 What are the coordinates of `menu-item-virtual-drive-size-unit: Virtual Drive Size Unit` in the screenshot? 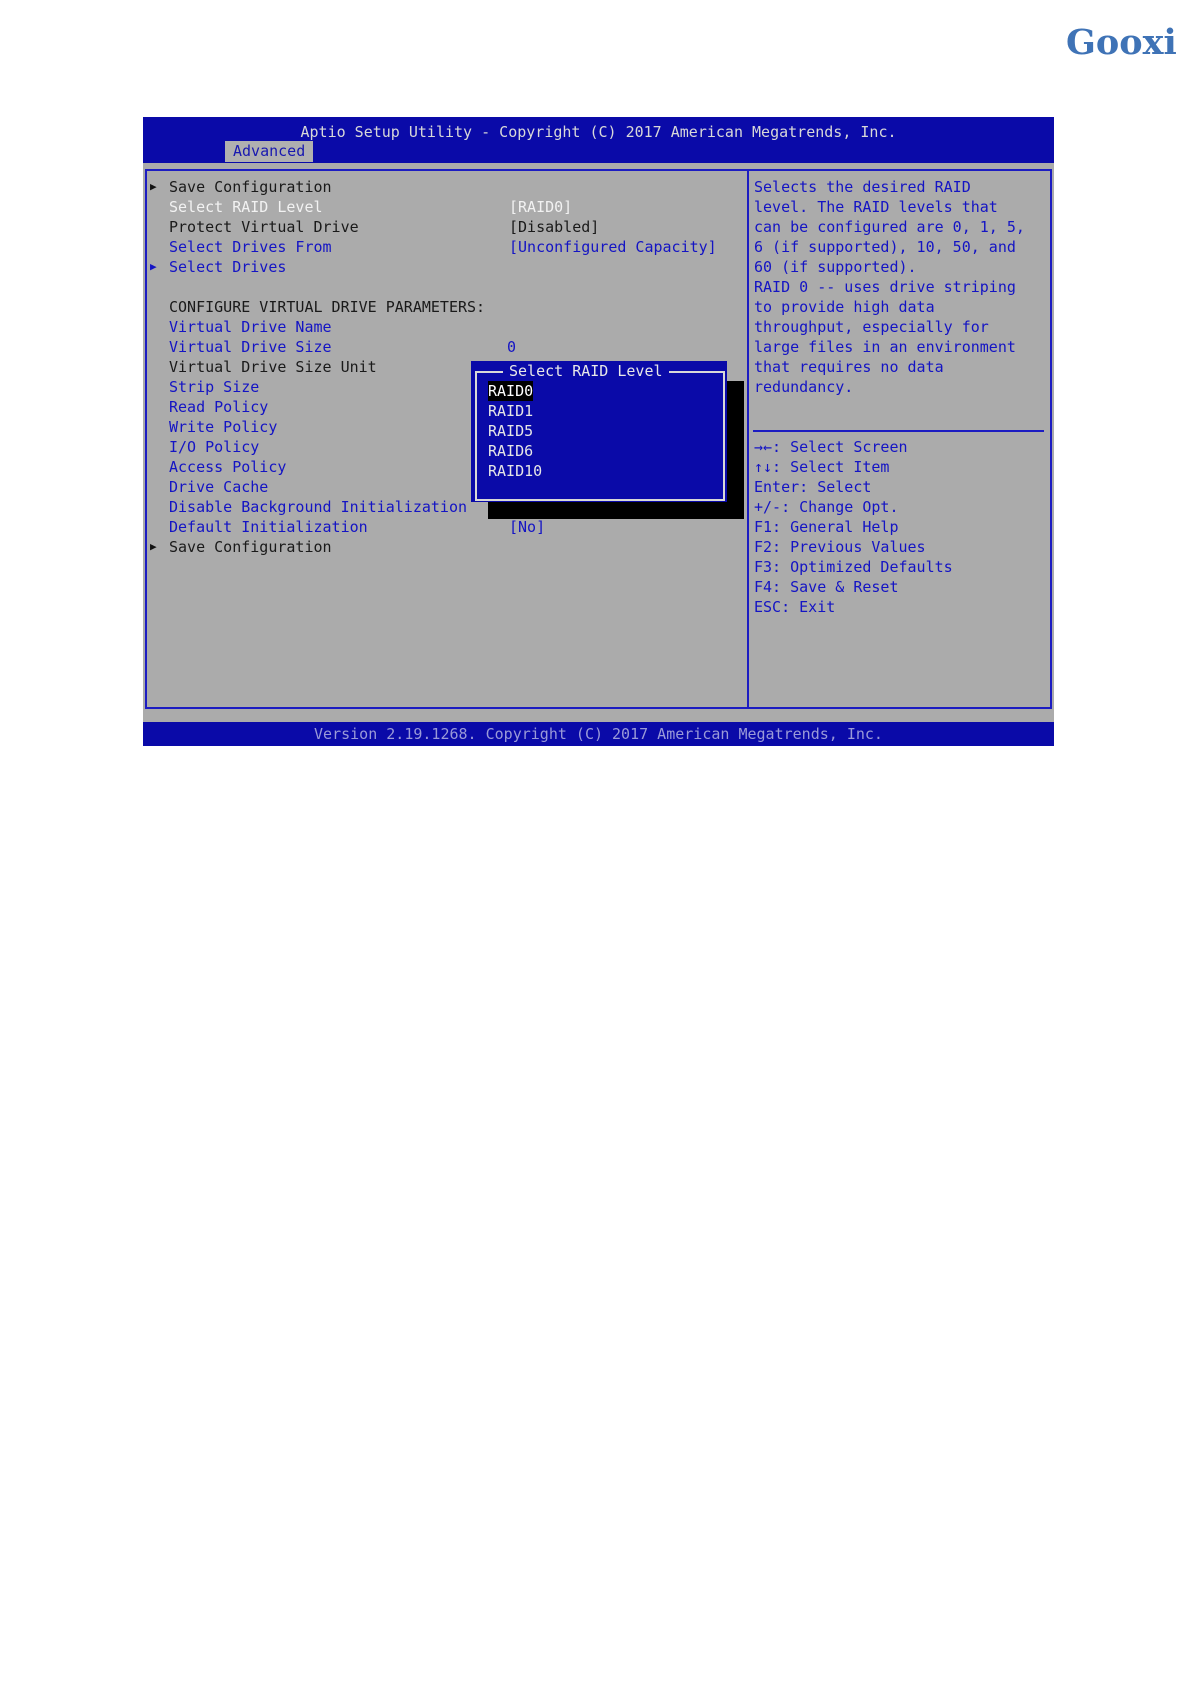 It's located at (273, 367).